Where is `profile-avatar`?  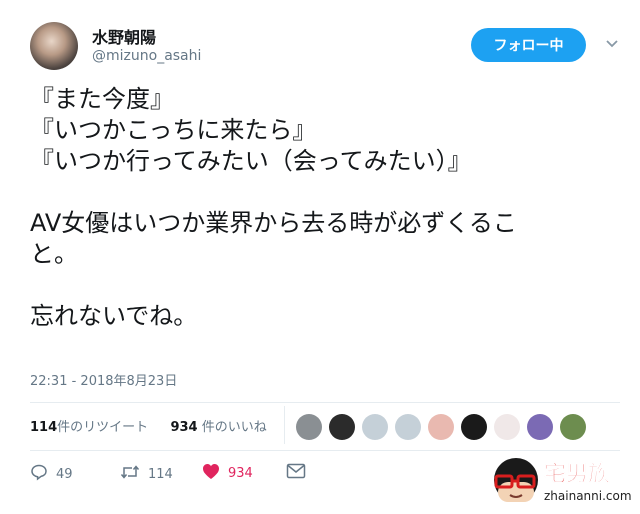
profile-avatar is located at coordinates (54, 46).